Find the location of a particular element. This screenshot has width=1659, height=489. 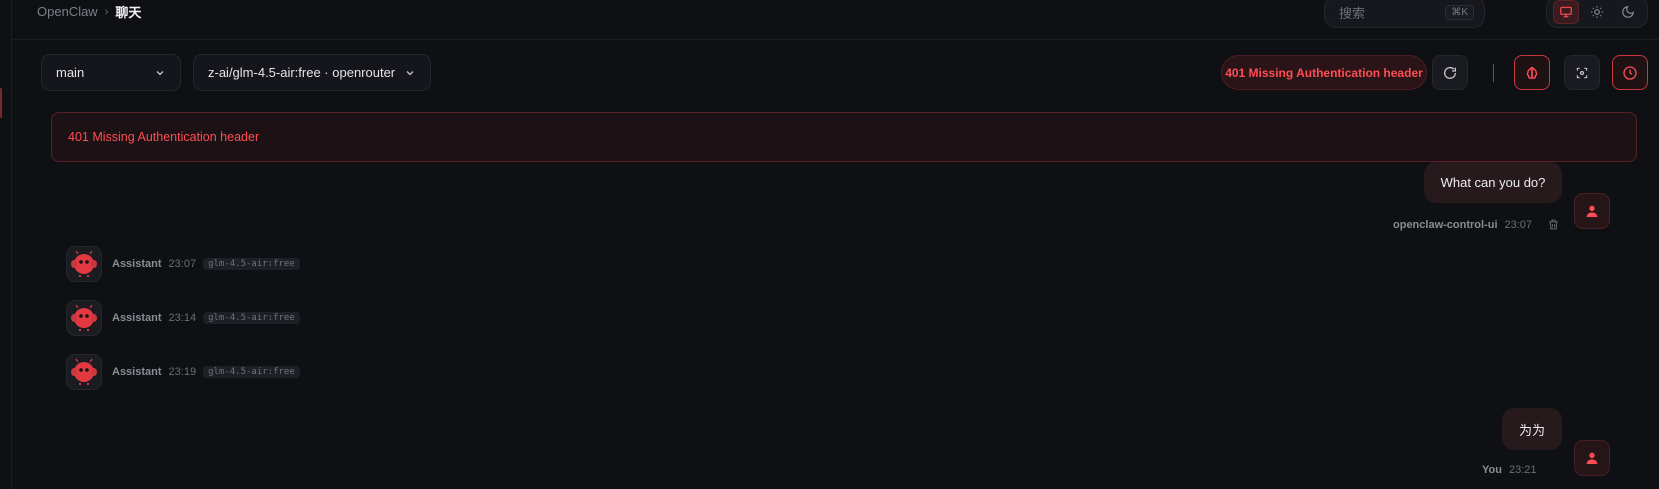

sun-icon is located at coordinates (1597, 12).